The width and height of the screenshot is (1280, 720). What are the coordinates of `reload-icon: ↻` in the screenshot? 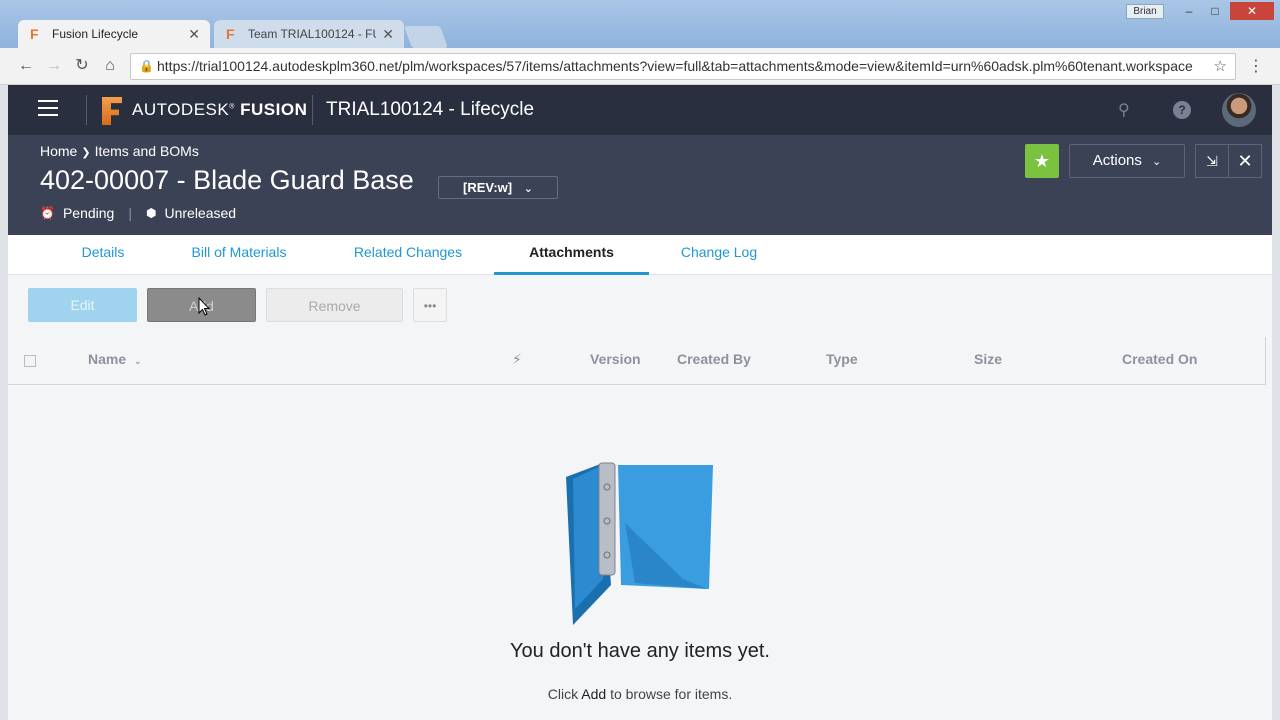 It's located at (82, 66).